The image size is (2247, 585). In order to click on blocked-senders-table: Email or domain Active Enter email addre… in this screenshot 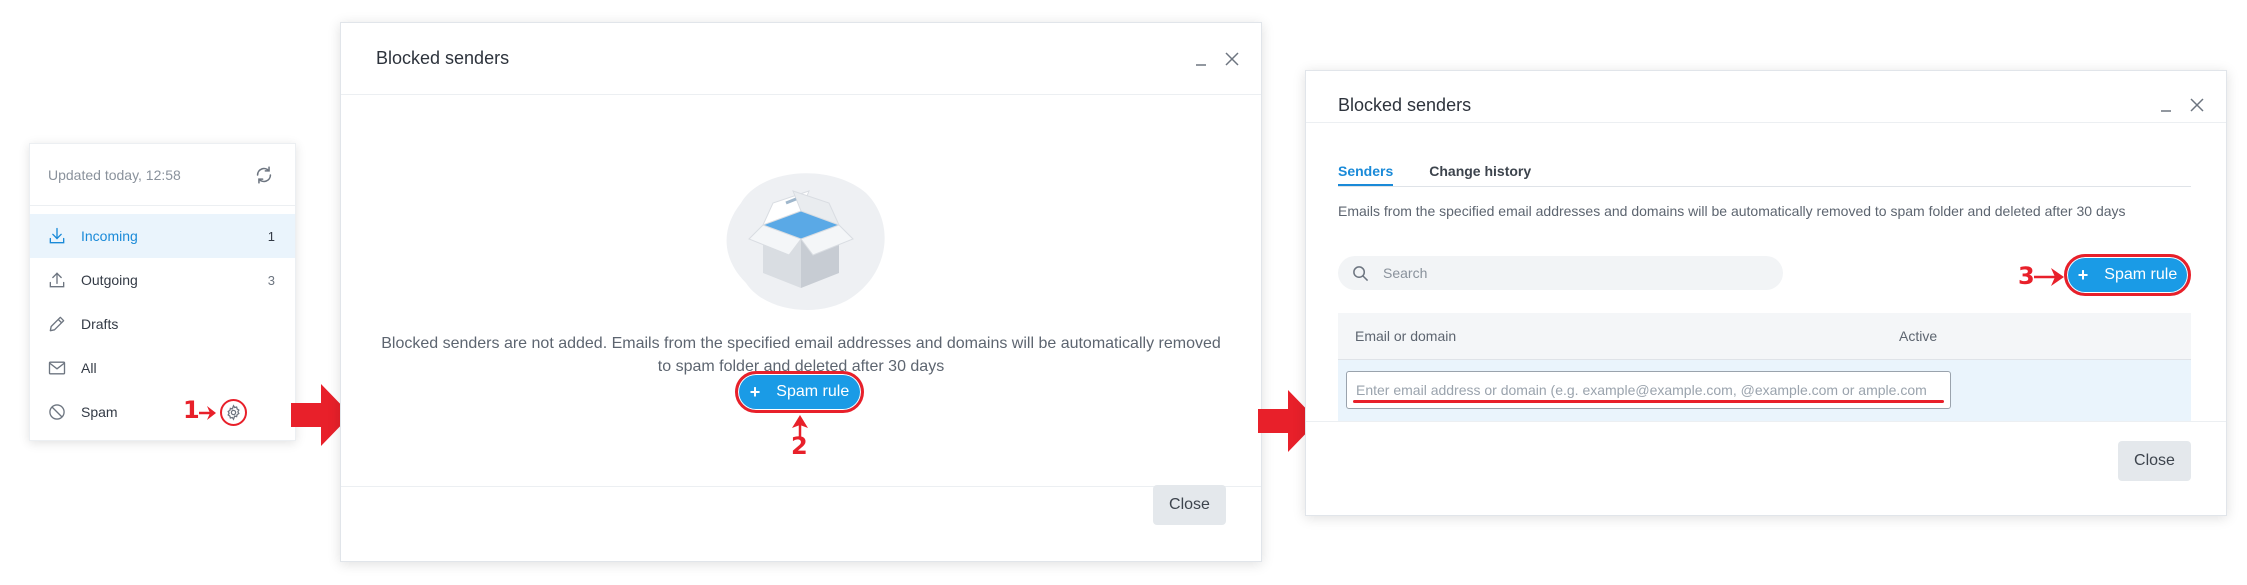, I will do `click(1764, 367)`.